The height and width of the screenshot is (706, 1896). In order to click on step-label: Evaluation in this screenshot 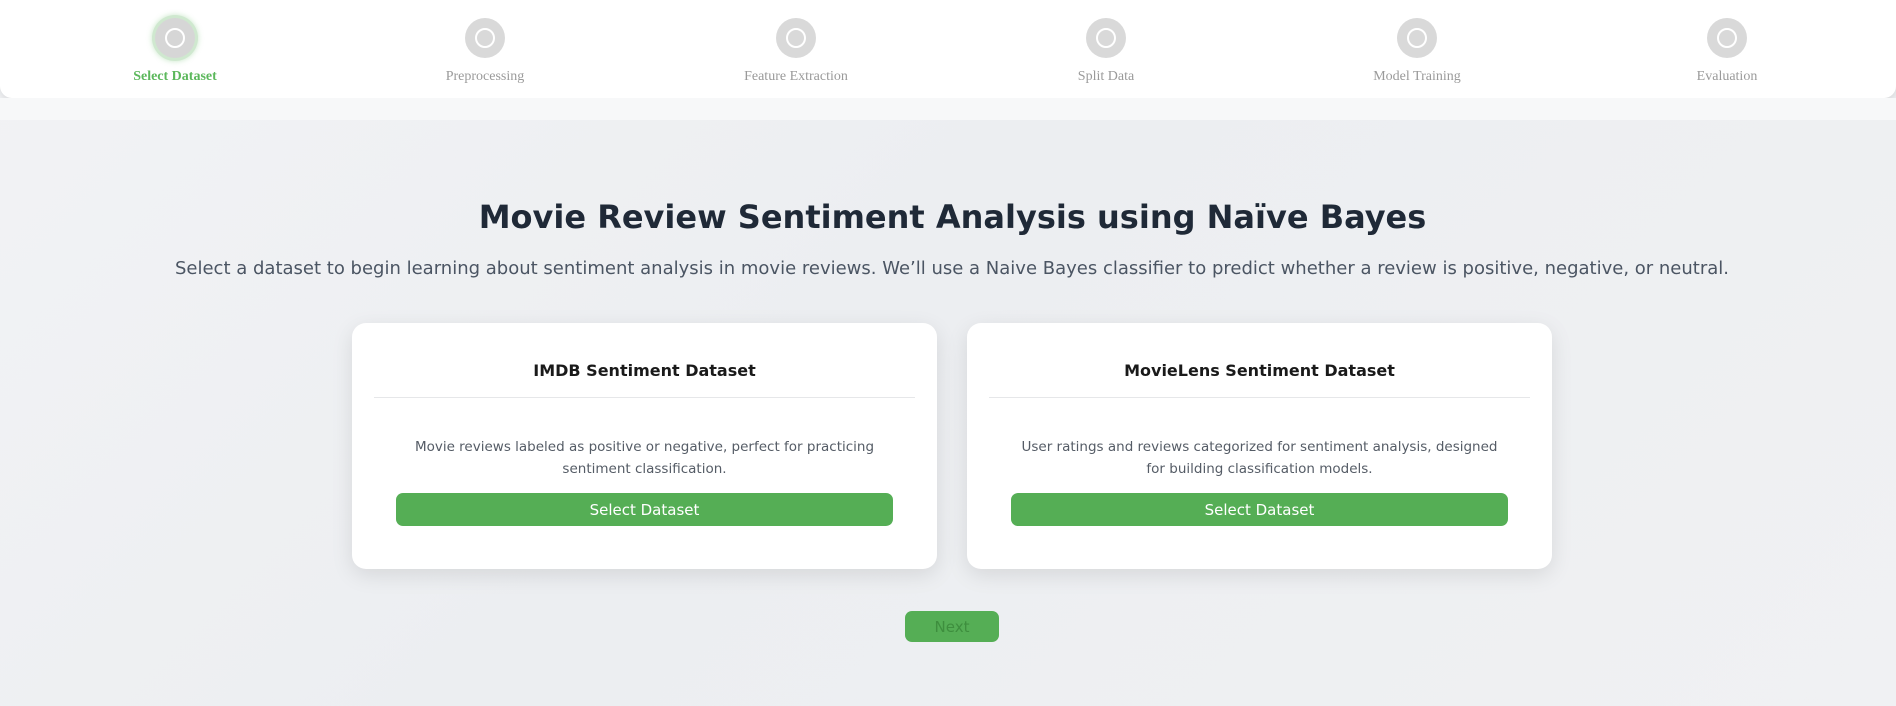, I will do `click(1727, 76)`.